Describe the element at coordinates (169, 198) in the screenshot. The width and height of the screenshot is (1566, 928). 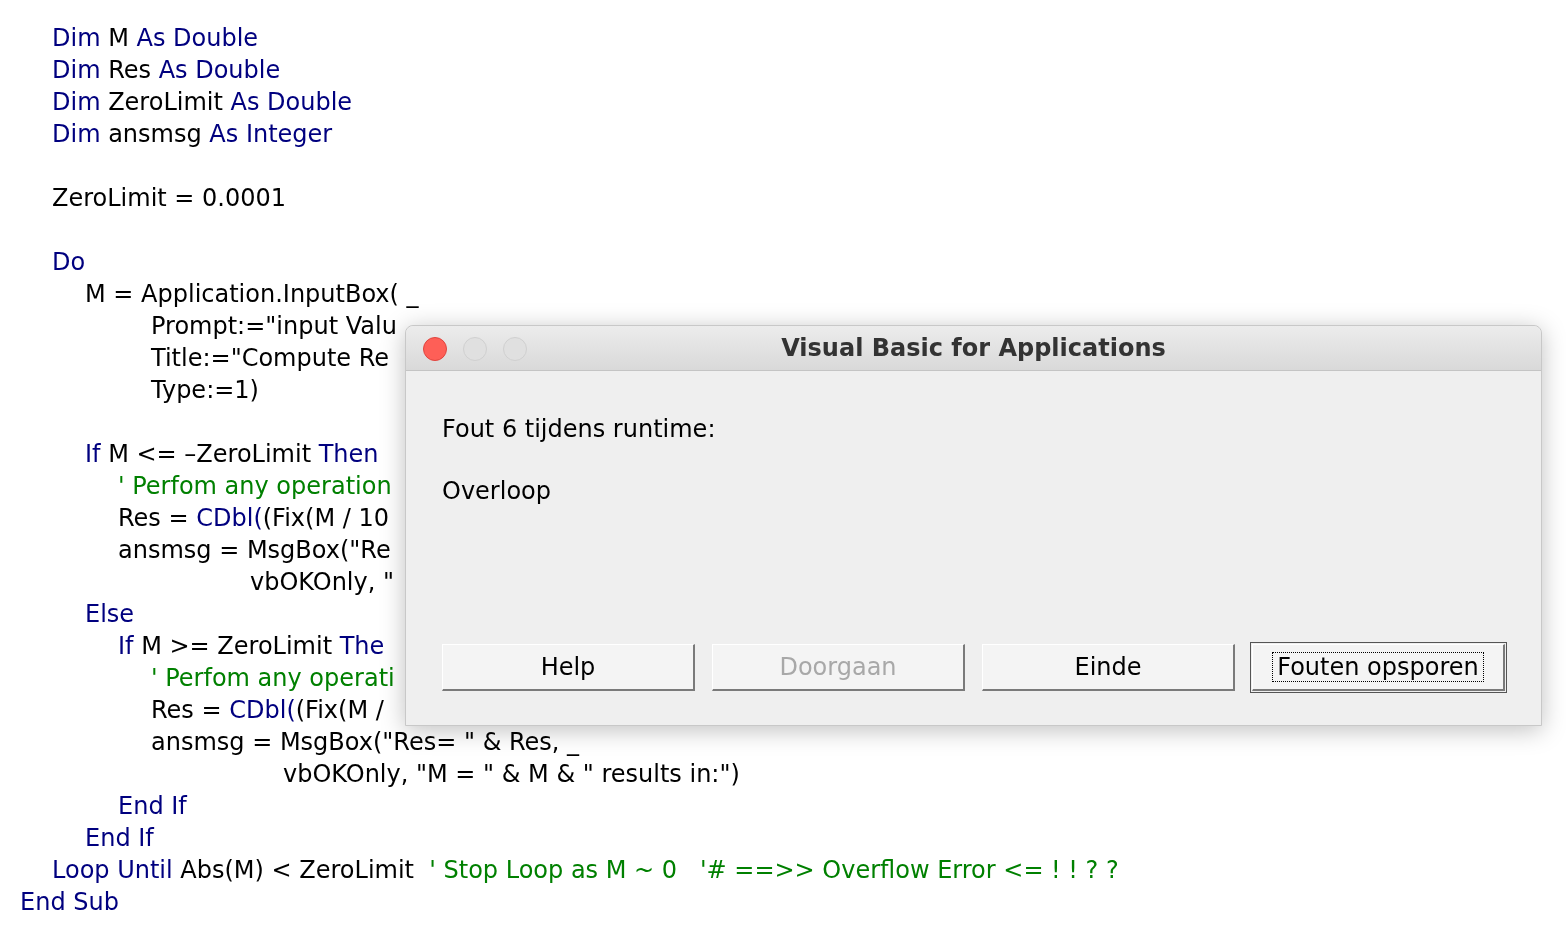
I see `code-text: ZeroLimit = 0.0001` at that location.